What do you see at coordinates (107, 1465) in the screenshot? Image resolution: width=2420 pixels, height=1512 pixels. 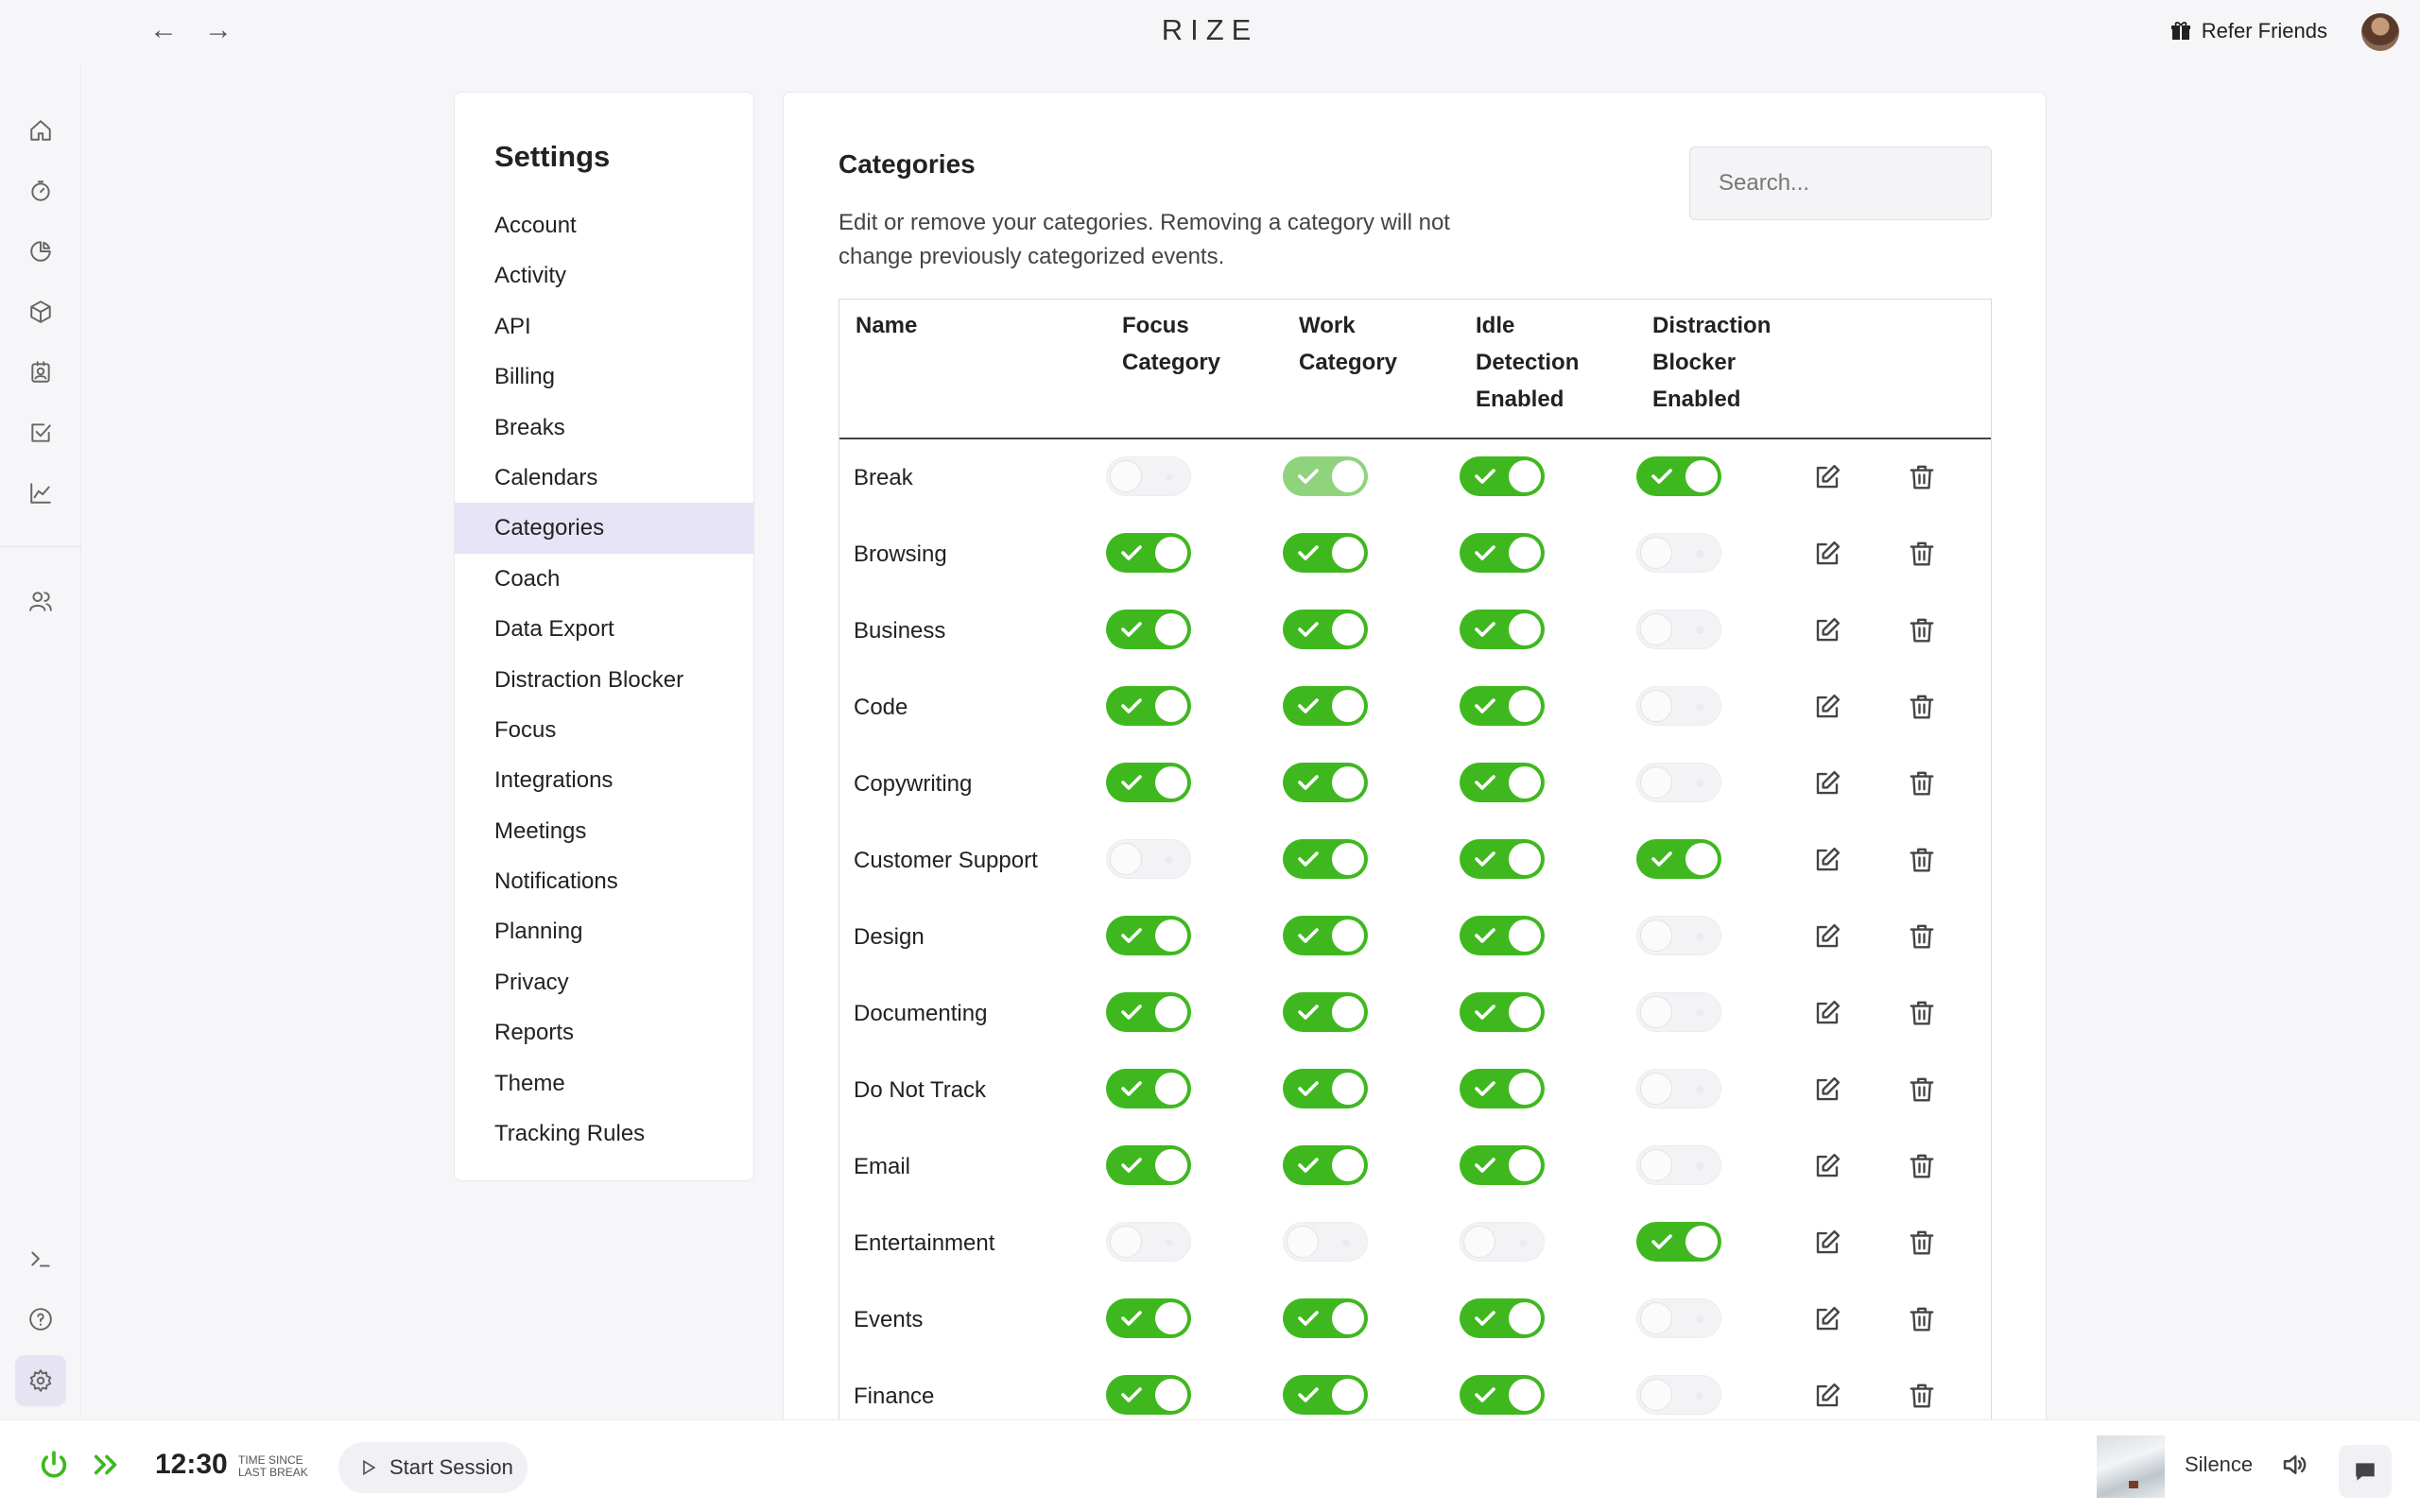 I see `fast-forward-icon` at bounding box center [107, 1465].